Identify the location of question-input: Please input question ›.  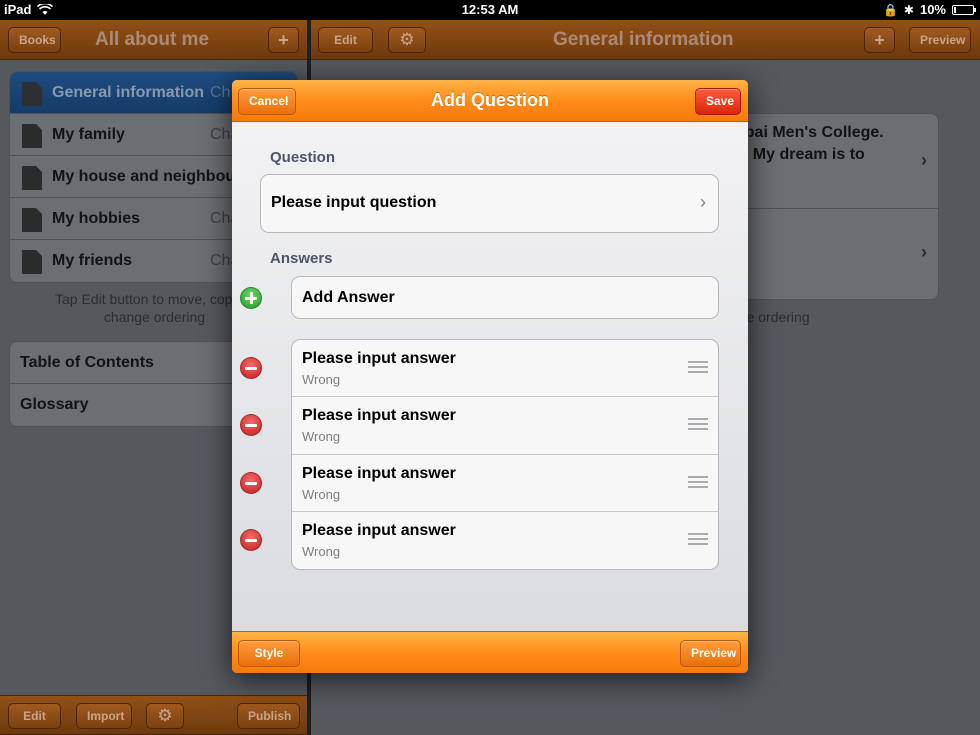
(489, 203).